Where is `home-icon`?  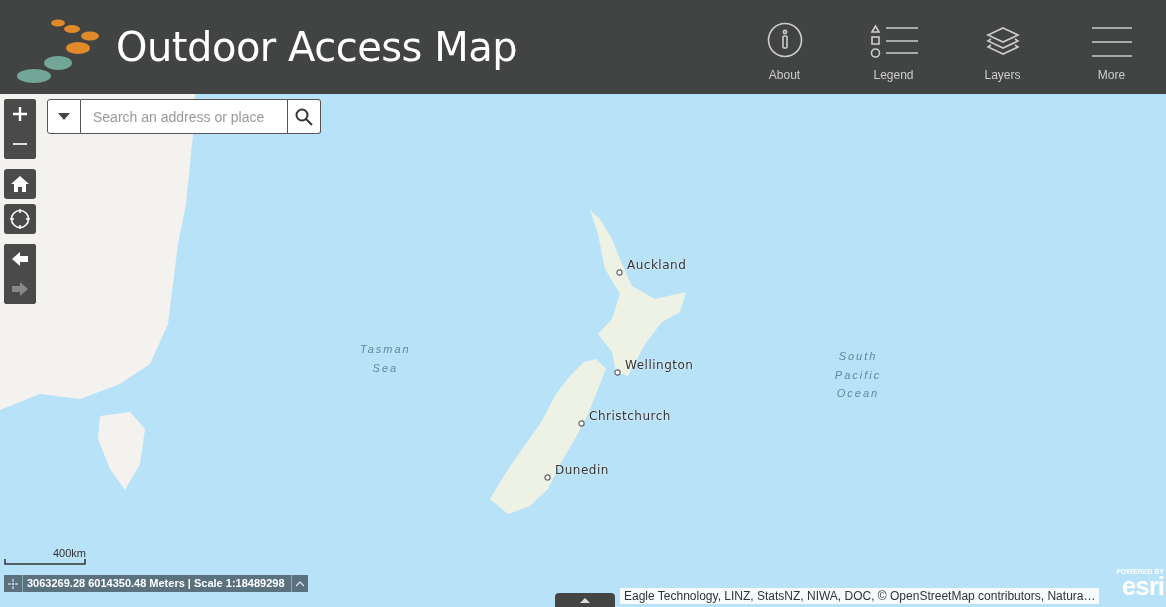 home-icon is located at coordinates (20, 184).